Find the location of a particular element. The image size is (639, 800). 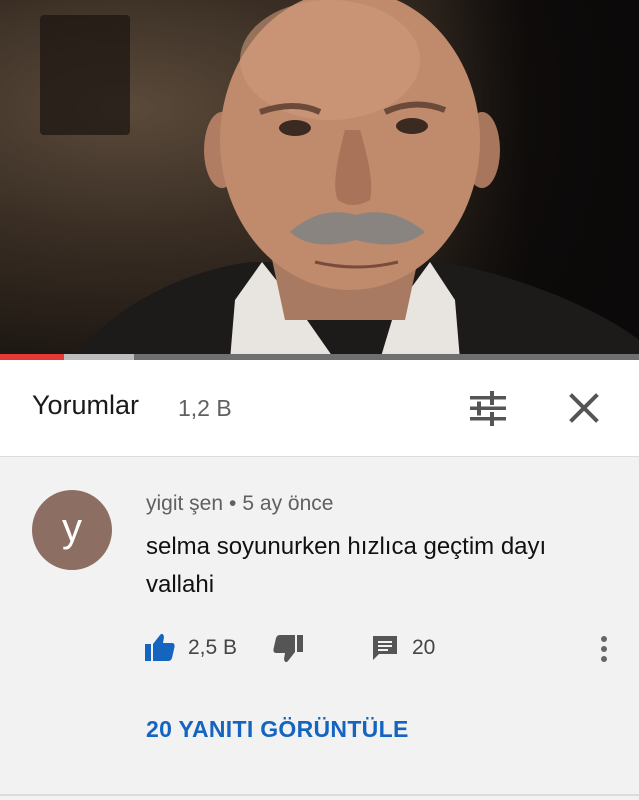

view-replies-button: 20 YANITI GÖRÜNTÜLE is located at coordinates (277, 729).